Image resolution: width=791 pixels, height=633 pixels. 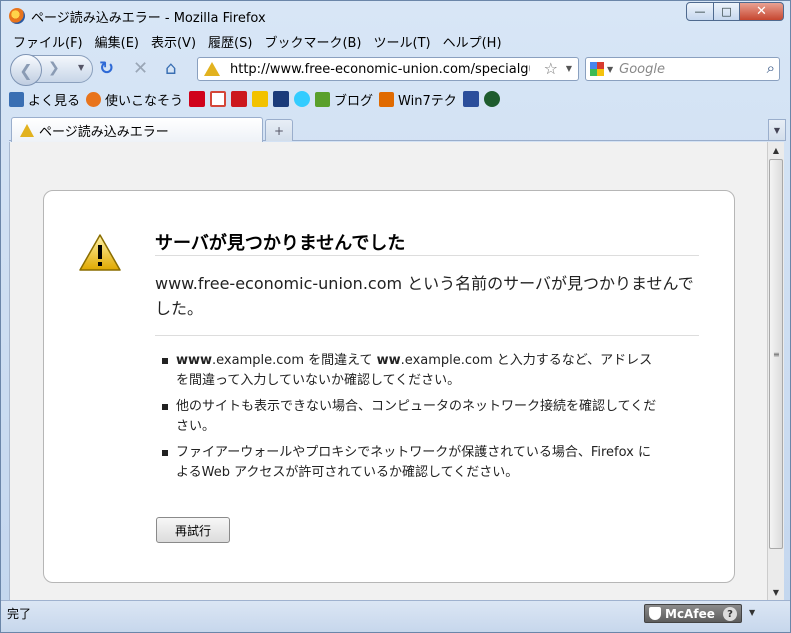 I want to click on menu-file: ファイル(F), so click(x=48, y=41).